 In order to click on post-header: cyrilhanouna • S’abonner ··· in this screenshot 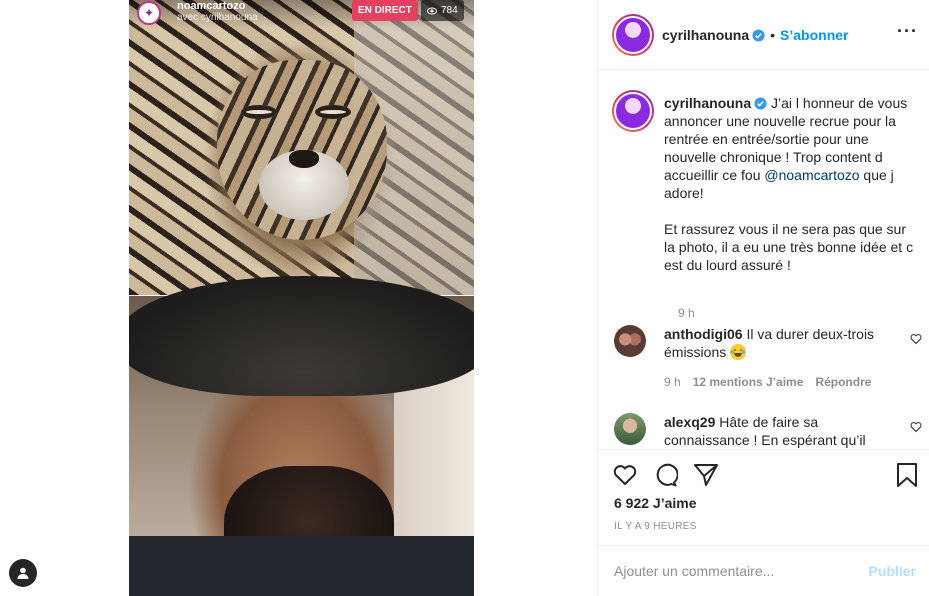, I will do `click(763, 35)`.